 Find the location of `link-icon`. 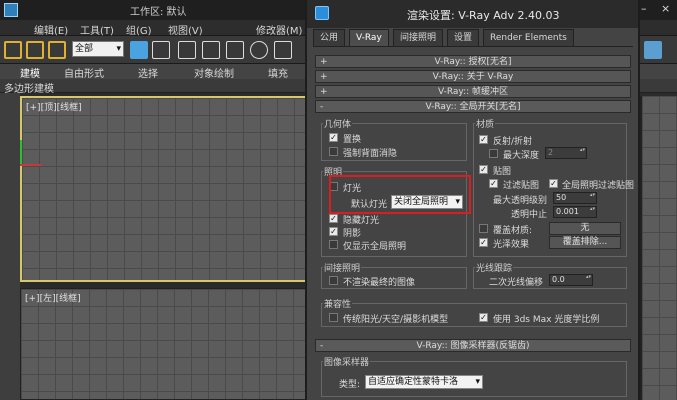

link-icon is located at coordinates (13, 50).